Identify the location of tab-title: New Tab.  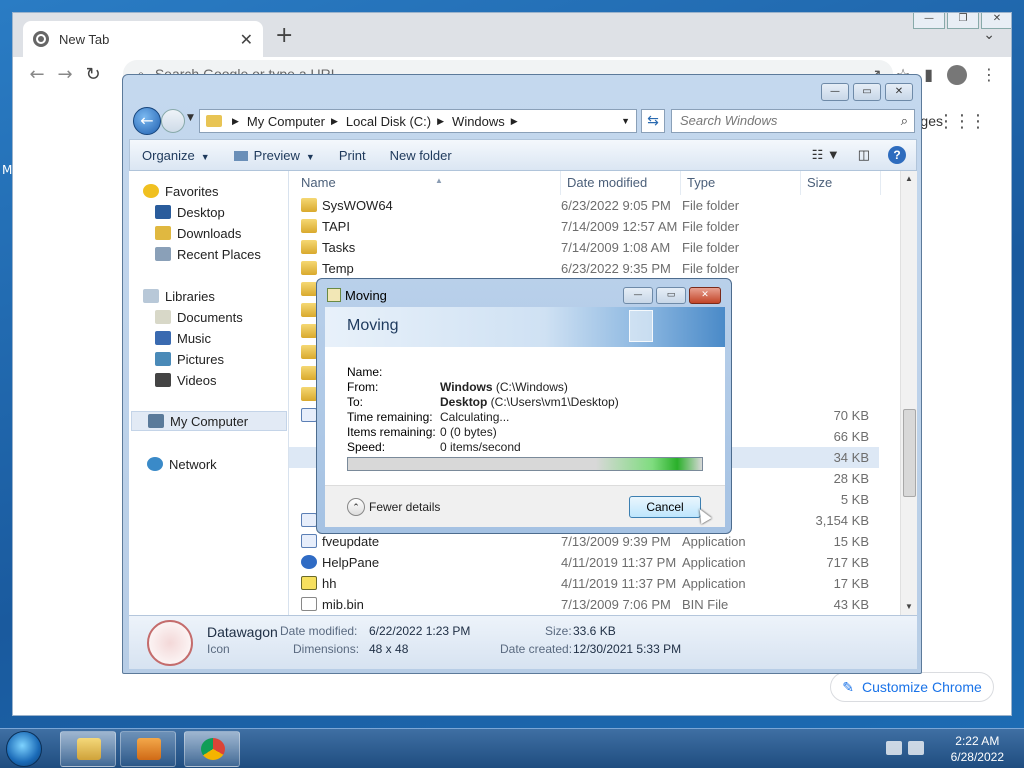
(84, 39).